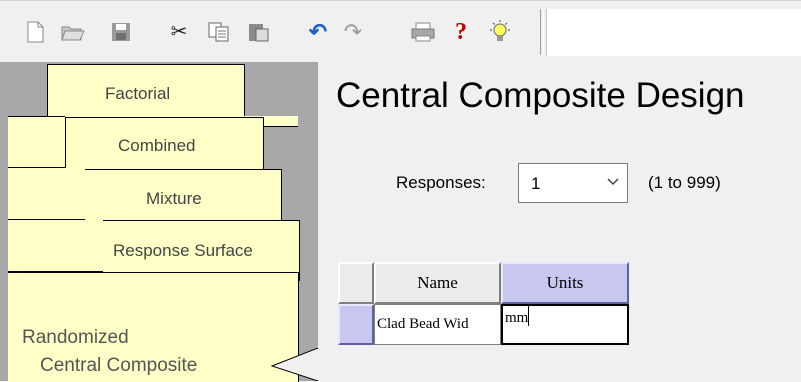  What do you see at coordinates (613, 182) in the screenshot?
I see `chevron-down-icon` at bounding box center [613, 182].